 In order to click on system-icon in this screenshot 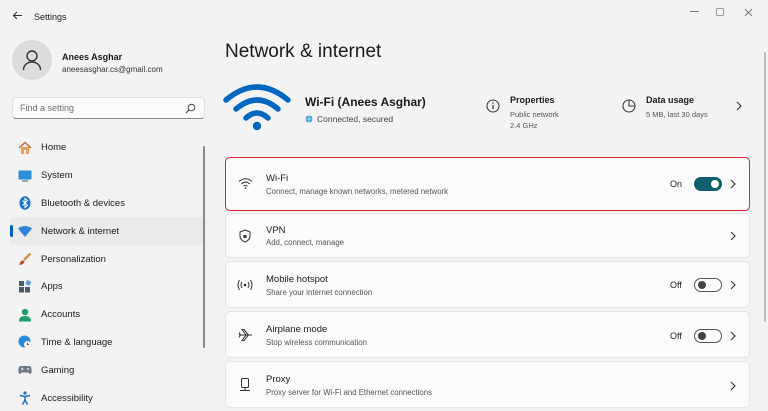, I will do `click(25, 176)`.